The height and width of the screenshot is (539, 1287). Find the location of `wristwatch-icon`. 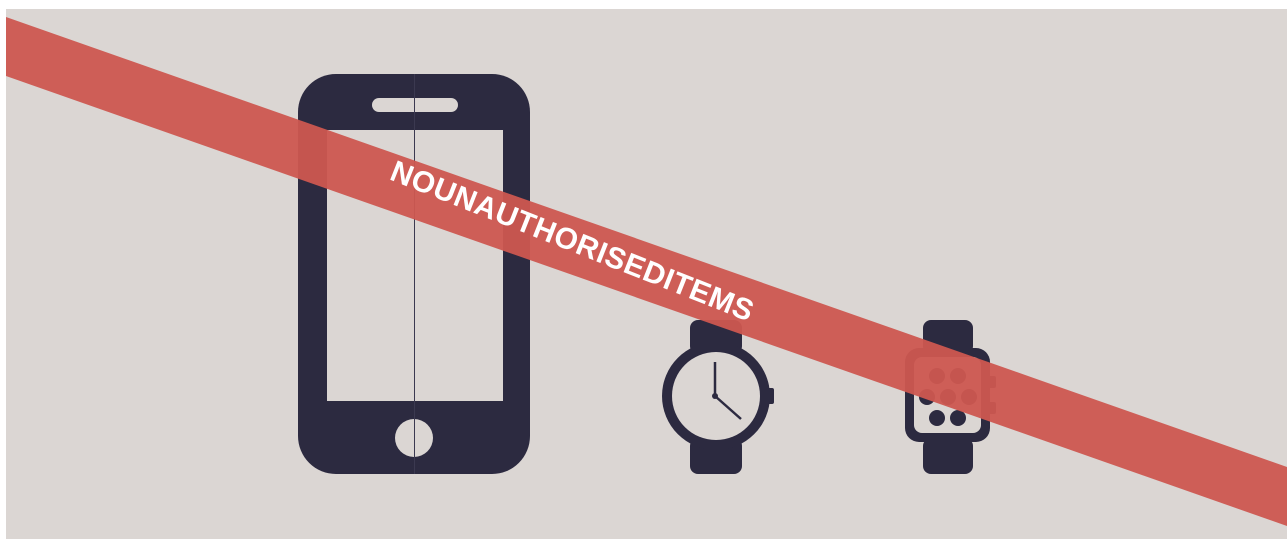

wristwatch-icon is located at coordinates (718, 397).